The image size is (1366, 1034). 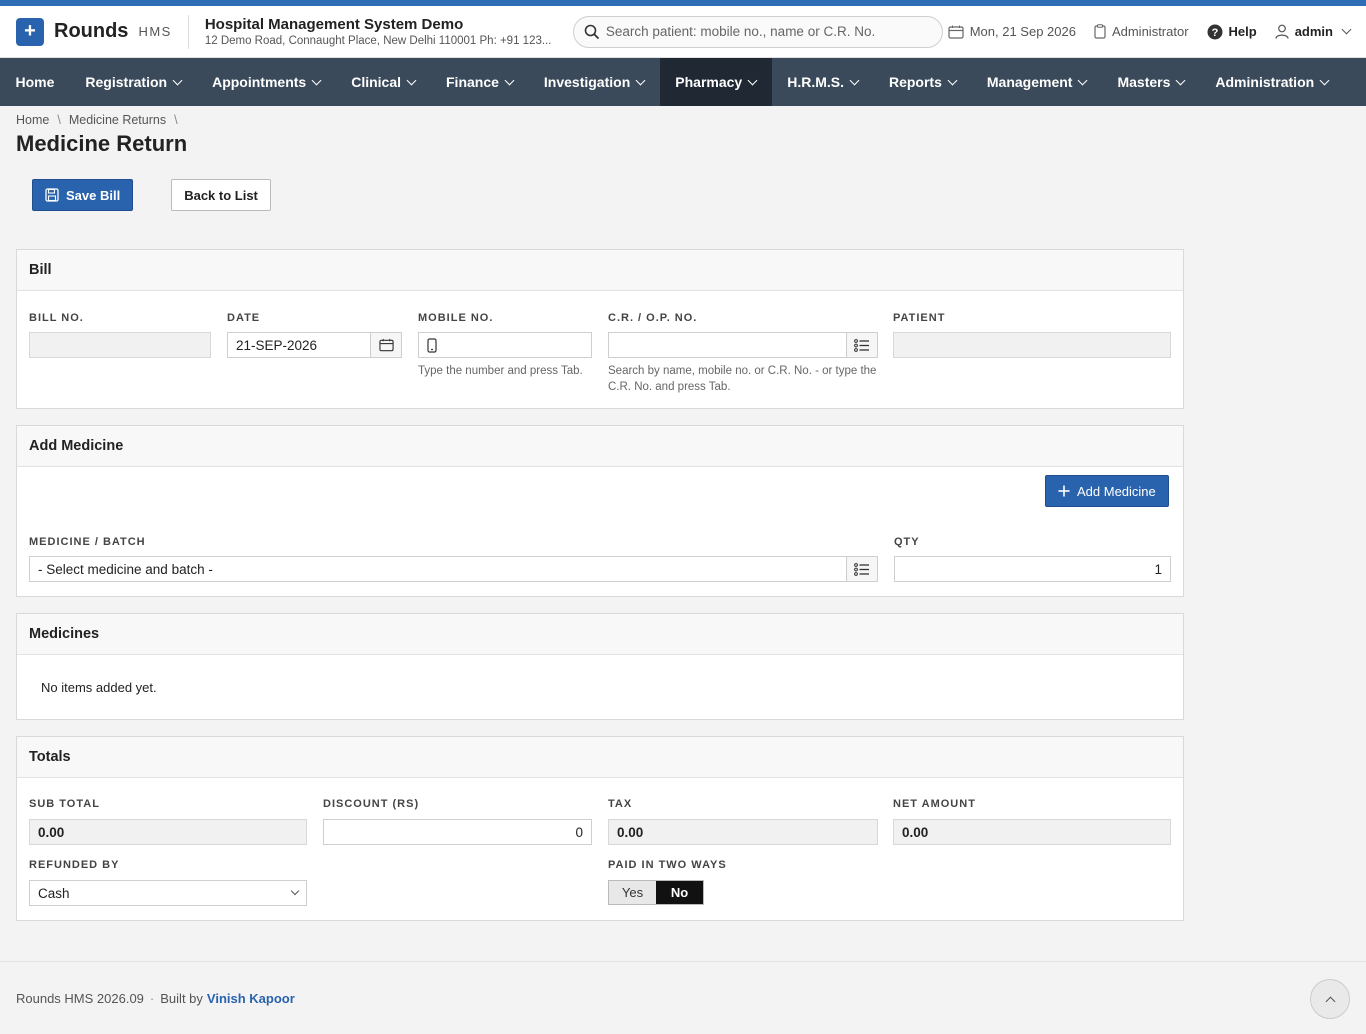 What do you see at coordinates (1032, 569) in the screenshot?
I see `qty-field: 1` at bounding box center [1032, 569].